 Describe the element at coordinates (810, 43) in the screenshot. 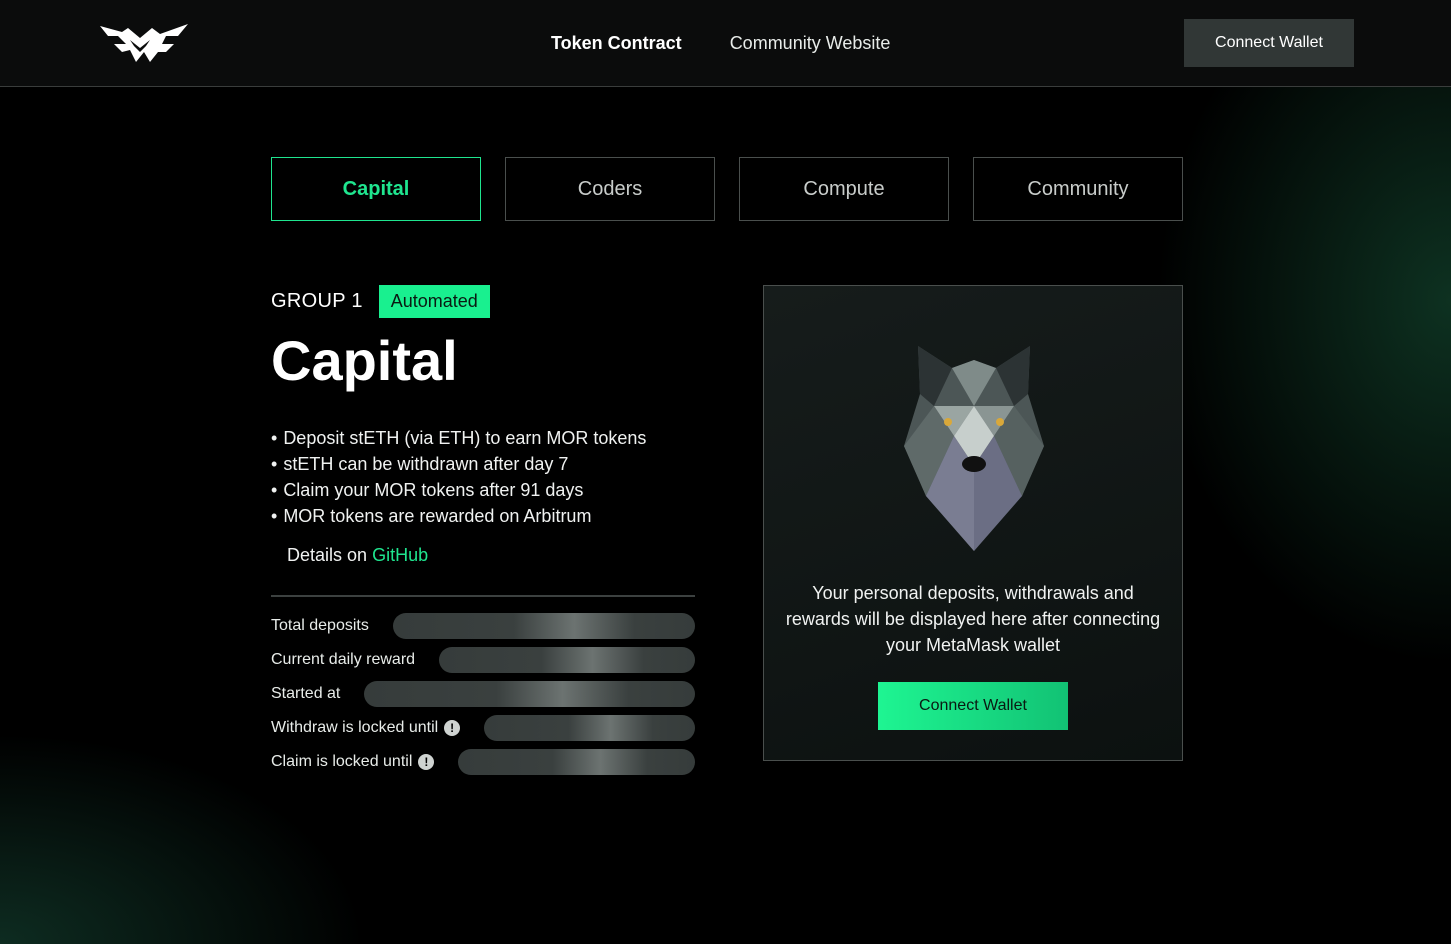

I see `nav-community-website: Community Website` at that location.